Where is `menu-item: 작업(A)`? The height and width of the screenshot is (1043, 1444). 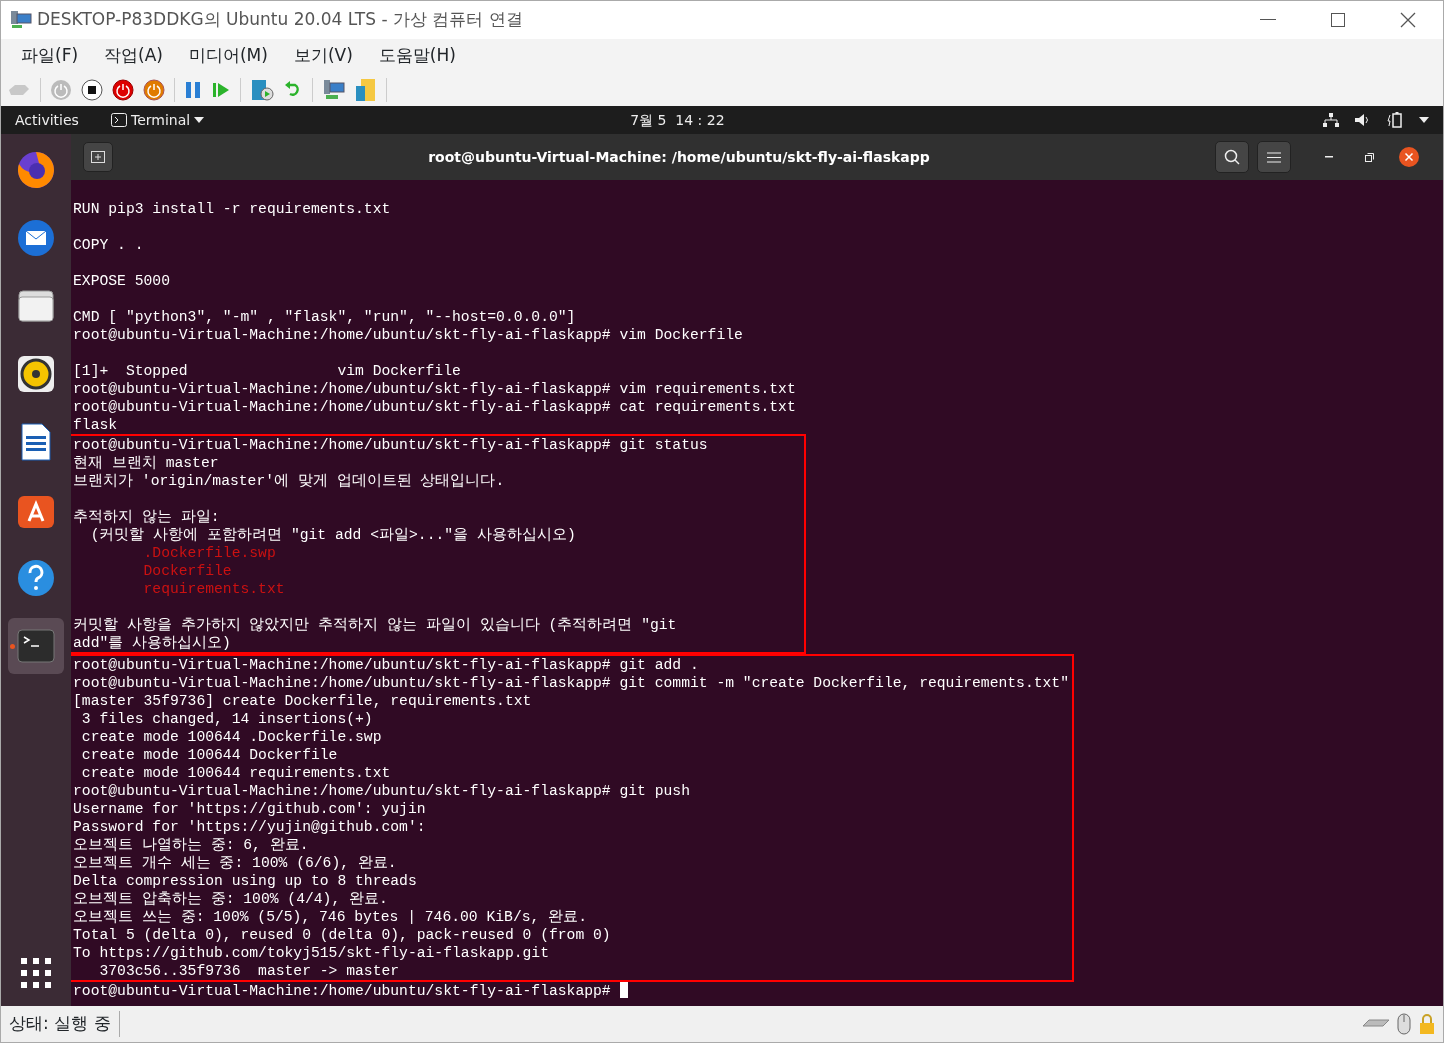
menu-item: 작업(A) is located at coordinates (133, 56).